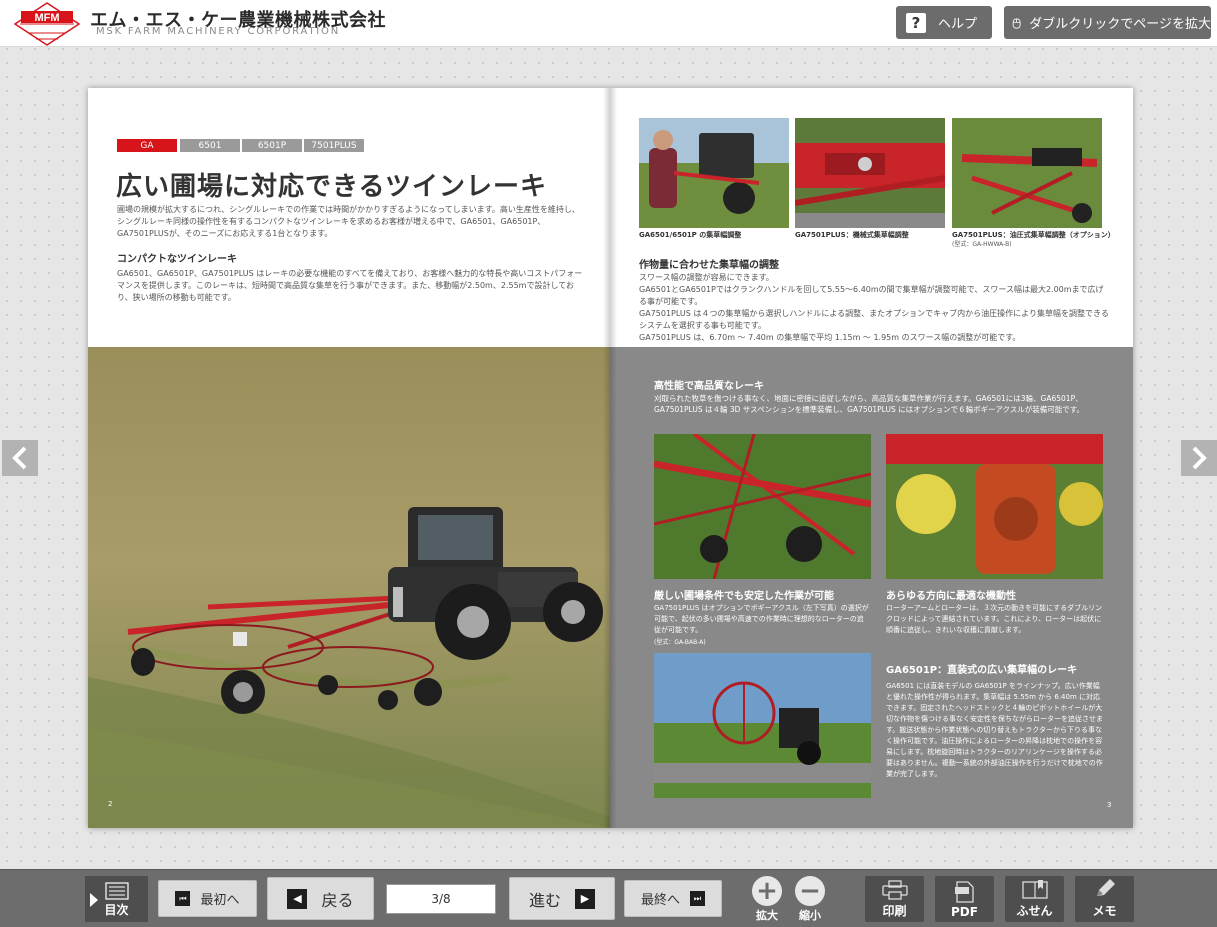  What do you see at coordinates (964, 912) in the screenshot?
I see `pdf-label: PDF` at bounding box center [964, 912].